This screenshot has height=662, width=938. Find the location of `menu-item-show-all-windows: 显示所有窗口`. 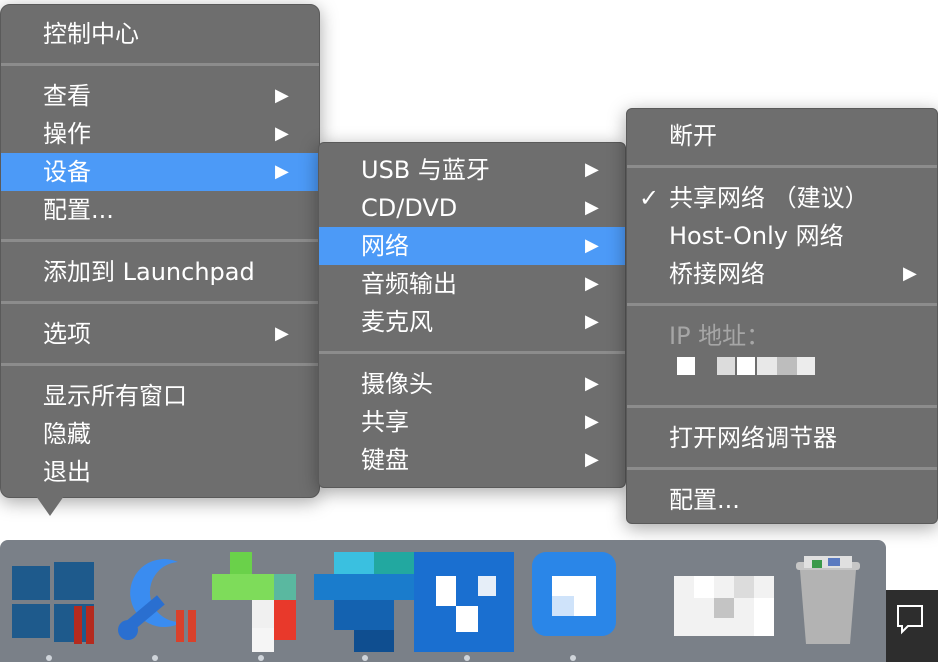

menu-item-show-all-windows: 显示所有窗口 is located at coordinates (160, 396).